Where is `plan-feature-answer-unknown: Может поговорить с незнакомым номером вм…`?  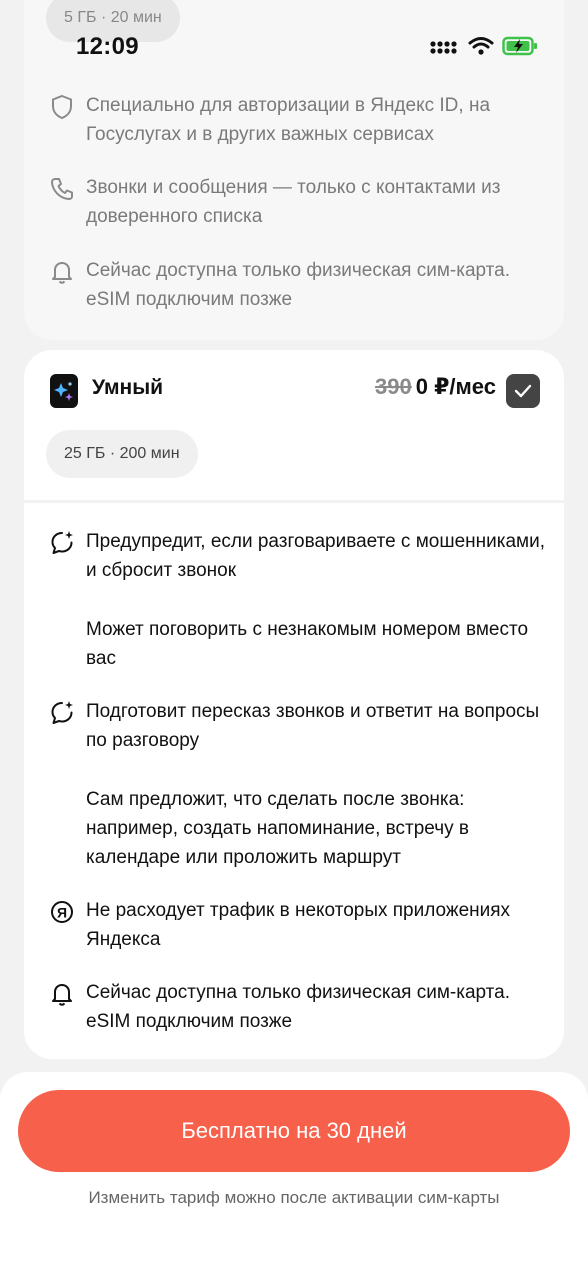
plan-feature-answer-unknown: Может поговорить с незнакомым номером вм… is located at coordinates (297, 644).